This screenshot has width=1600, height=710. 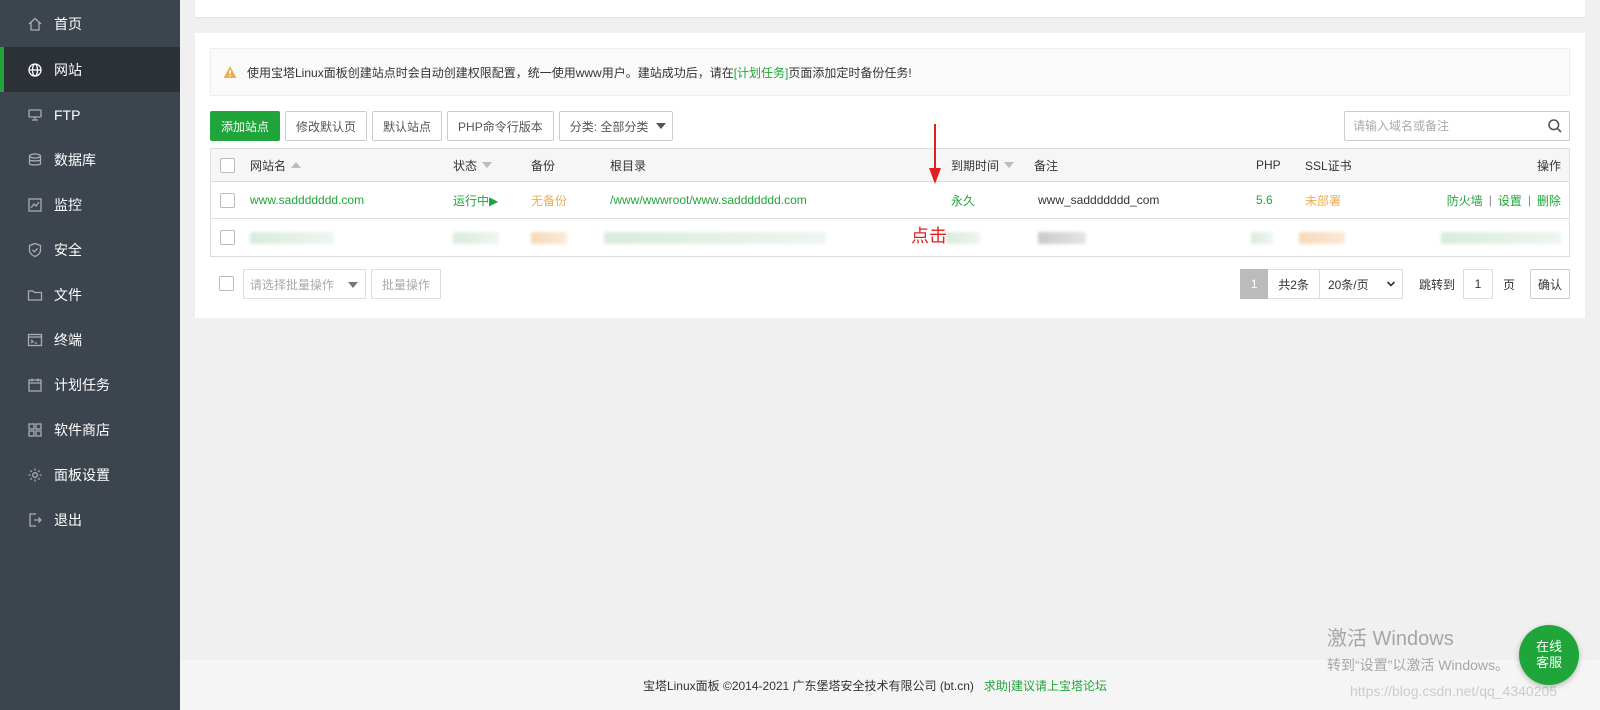 What do you see at coordinates (35, 250) in the screenshot?
I see `shield-icon` at bounding box center [35, 250].